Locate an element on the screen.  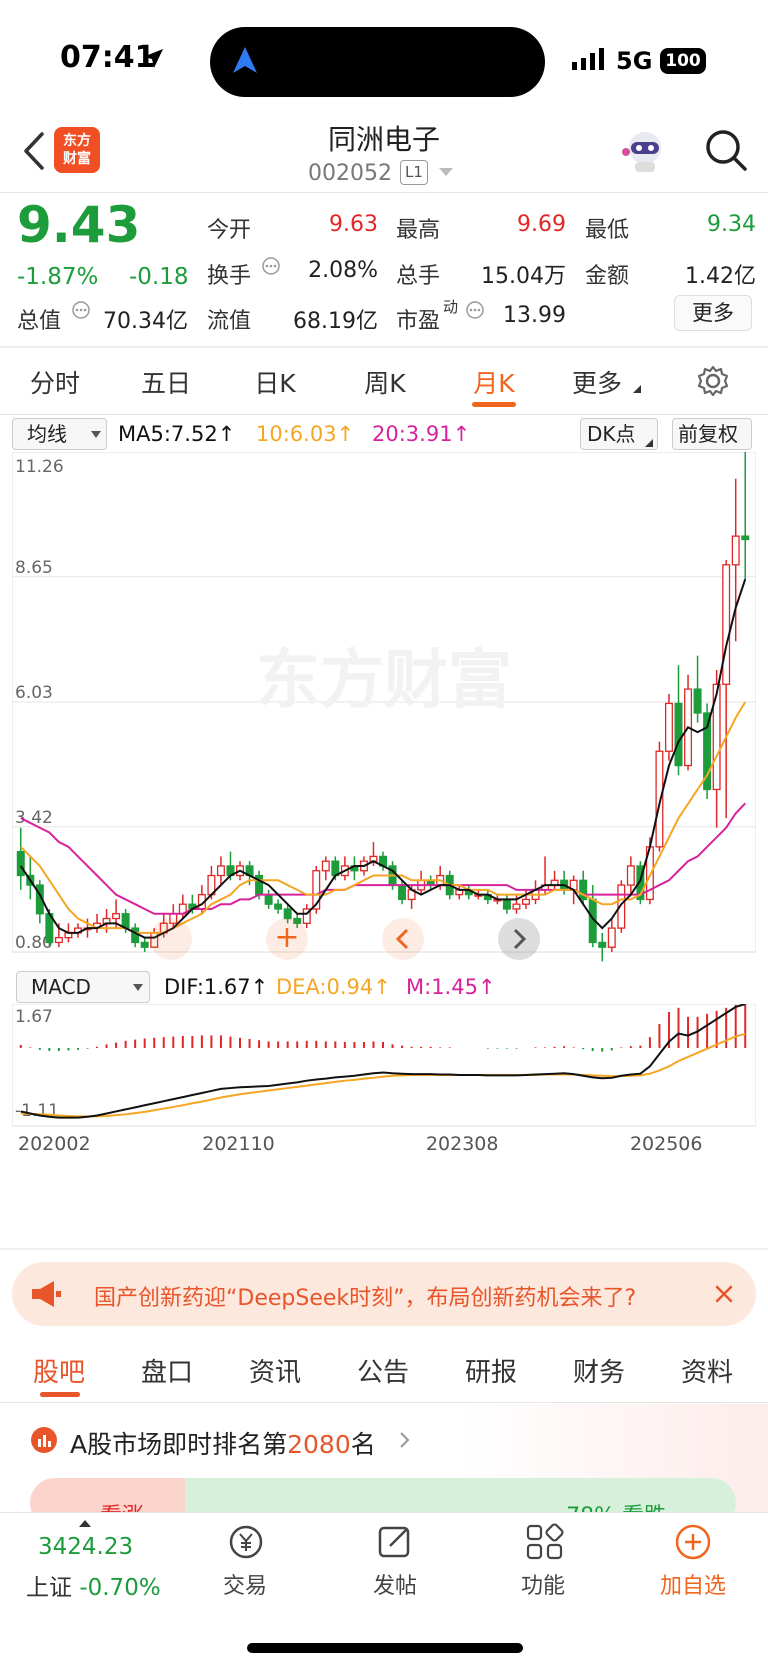
turnover-info-icon is located at coordinates (271, 266).